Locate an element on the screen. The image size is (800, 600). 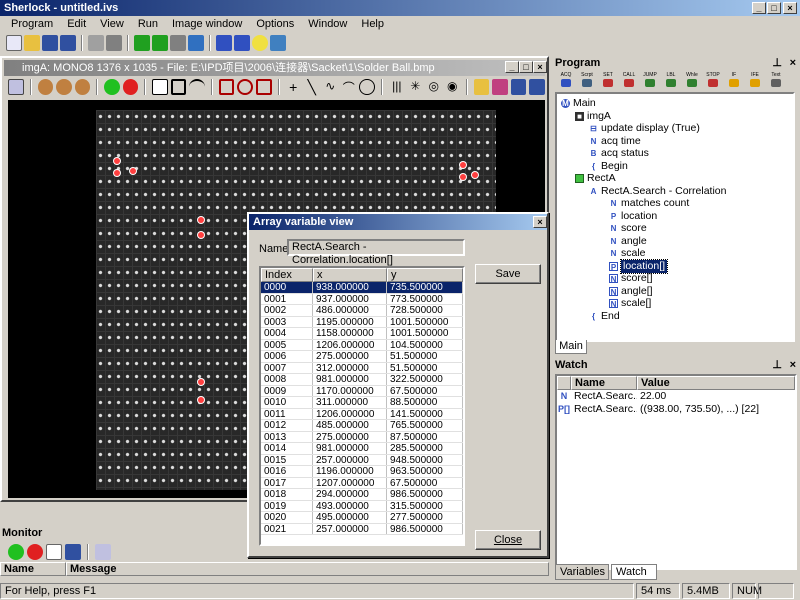
table-row: 0018 294.000000 986.500000 is located at coordinates (362, 495).